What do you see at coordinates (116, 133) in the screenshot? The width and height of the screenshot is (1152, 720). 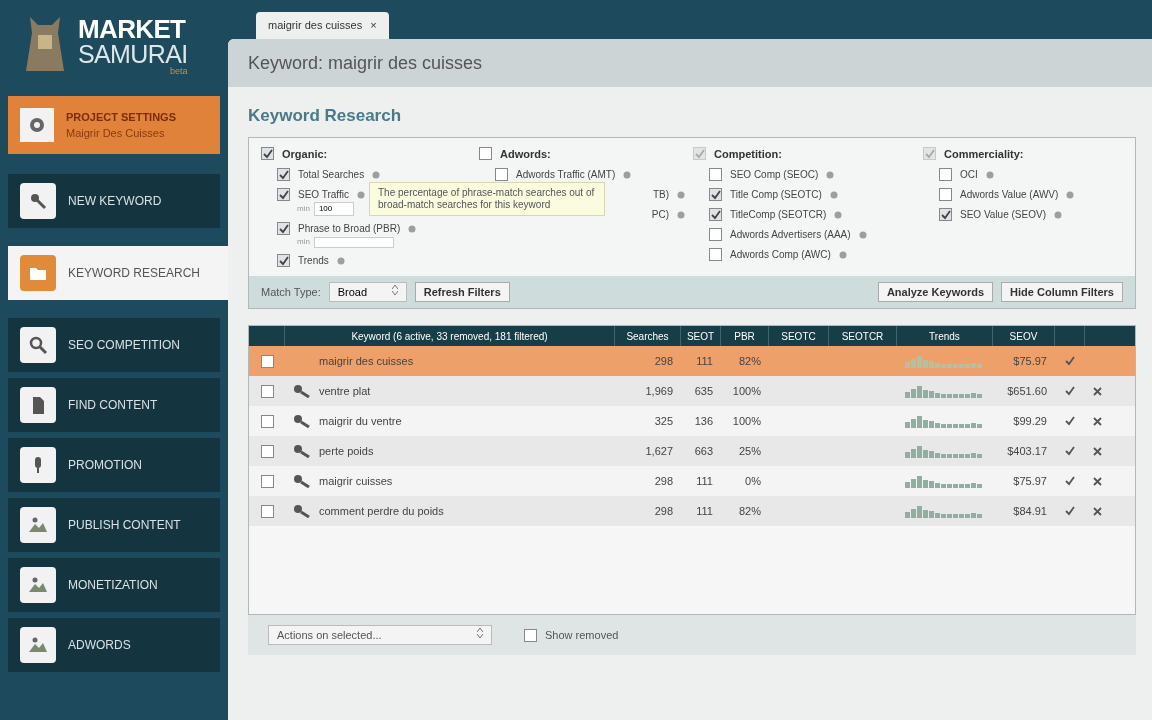 I see `project-name: Maigrir Des Cuisses` at bounding box center [116, 133].